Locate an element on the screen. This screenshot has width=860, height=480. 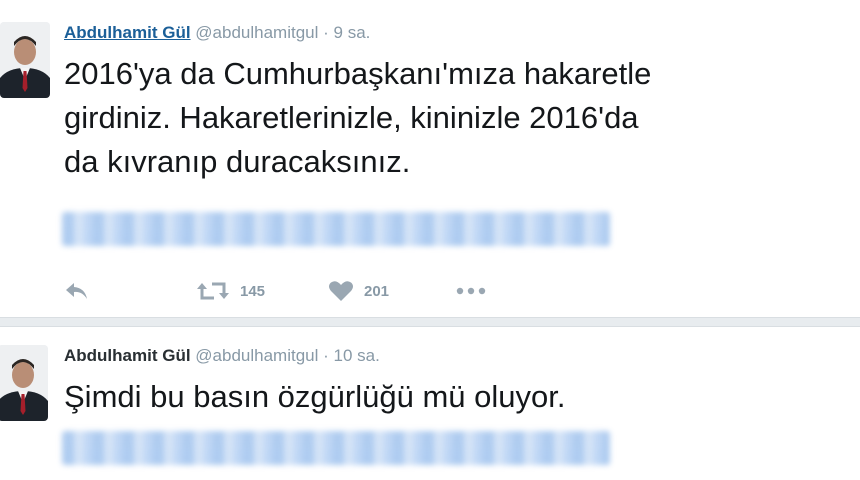
more-icon is located at coordinates (471, 291).